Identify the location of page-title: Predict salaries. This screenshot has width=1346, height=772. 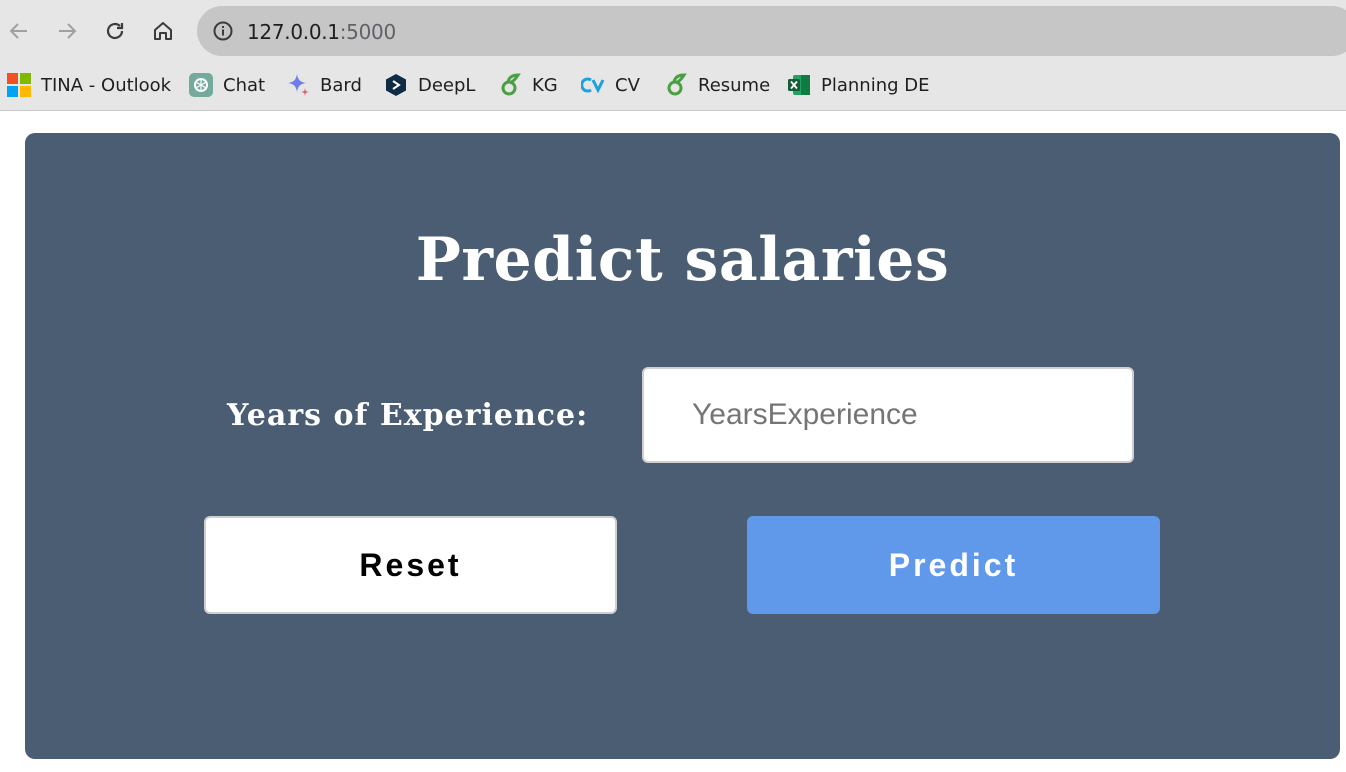
(682, 260).